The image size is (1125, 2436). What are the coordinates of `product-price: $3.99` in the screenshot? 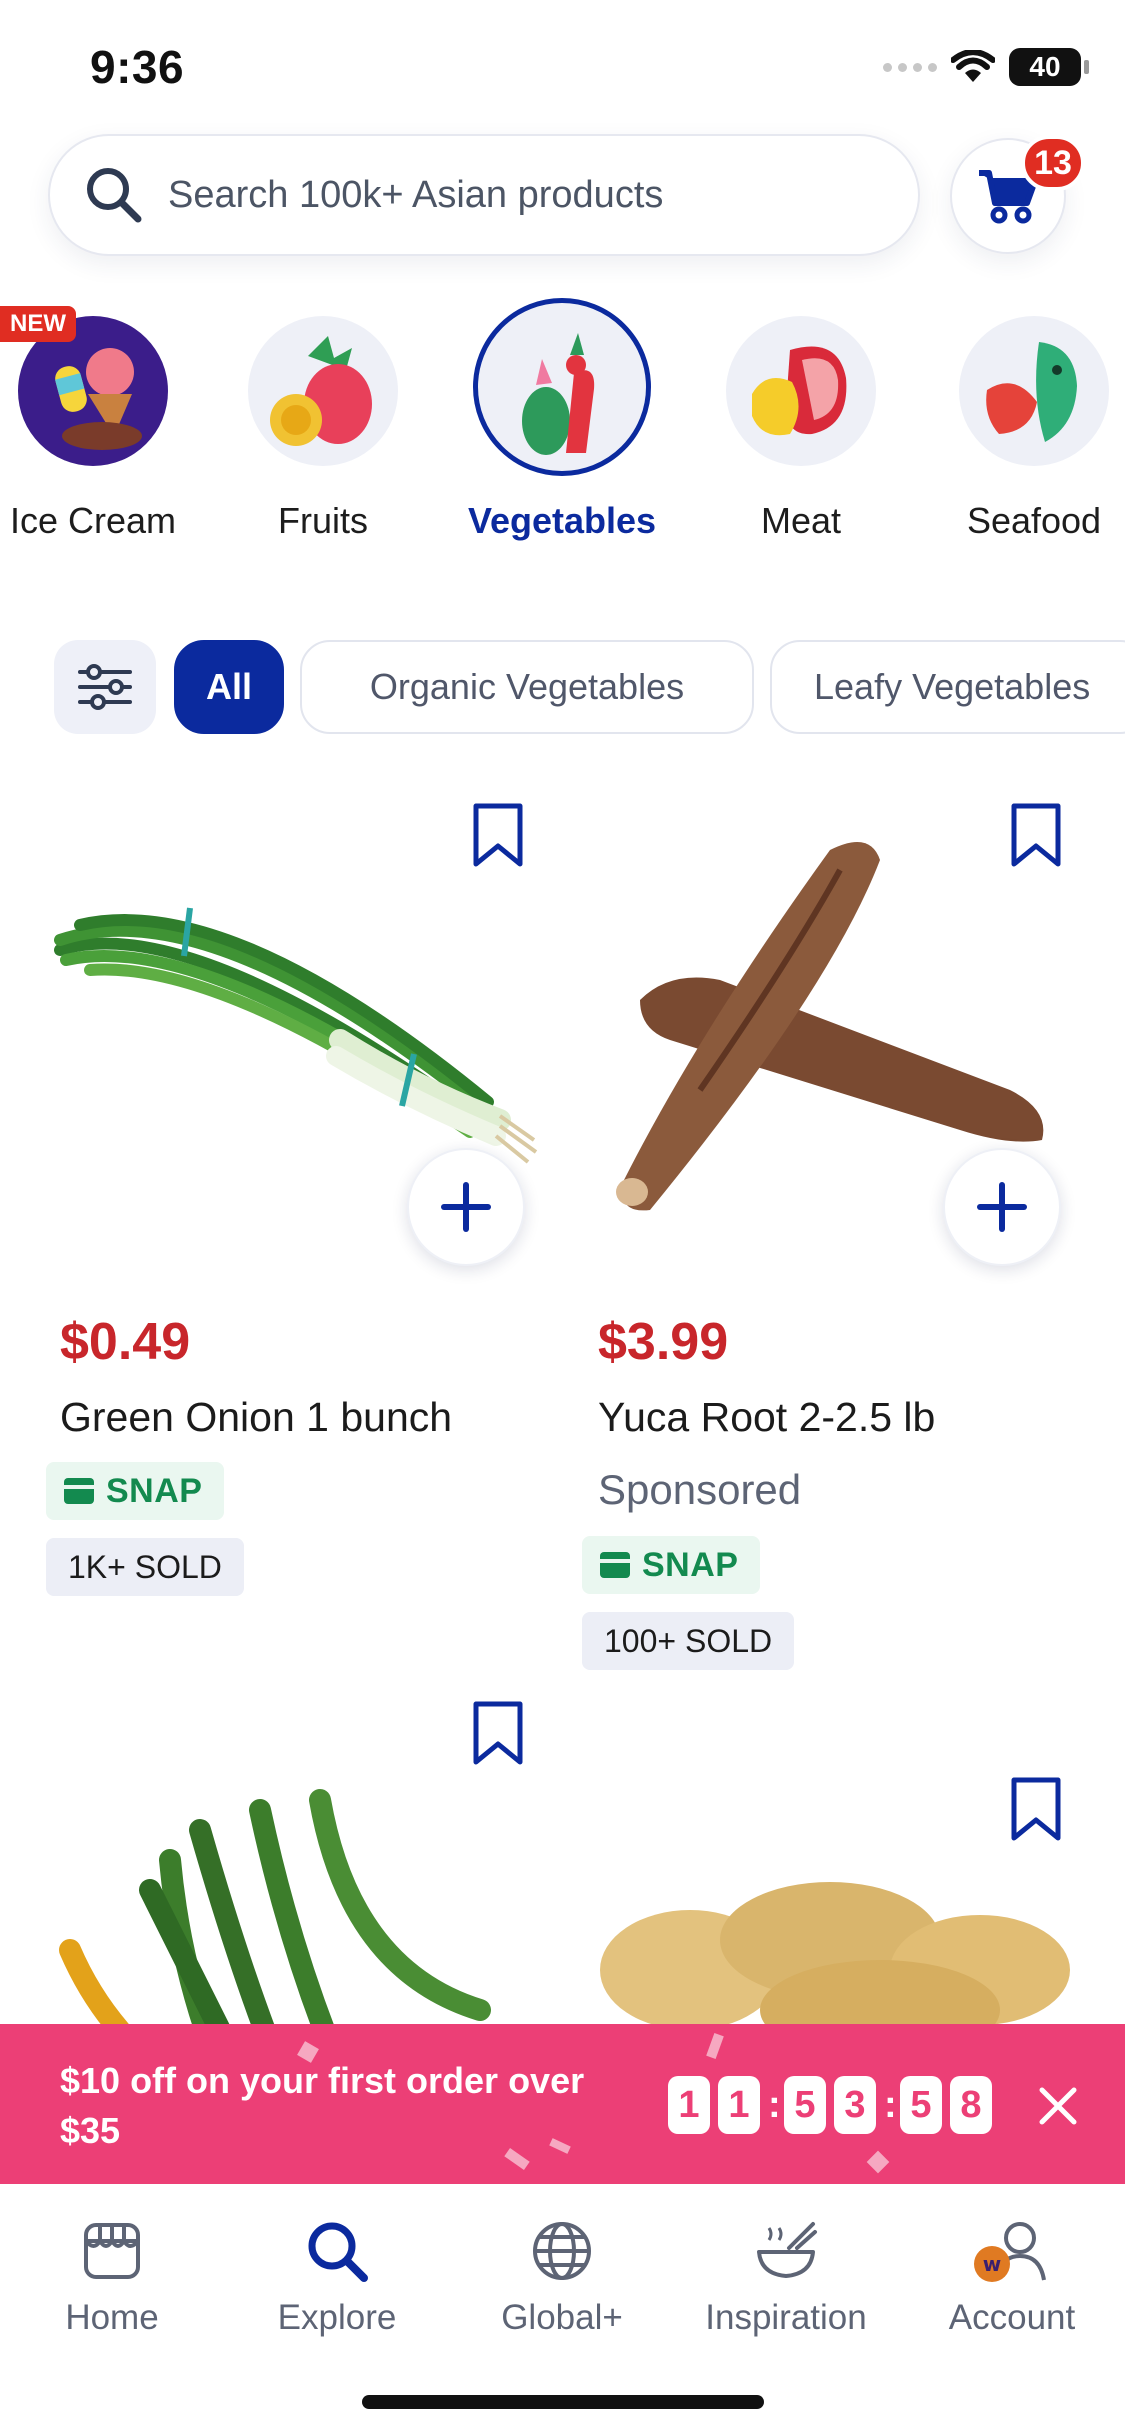 It's located at (663, 1342).